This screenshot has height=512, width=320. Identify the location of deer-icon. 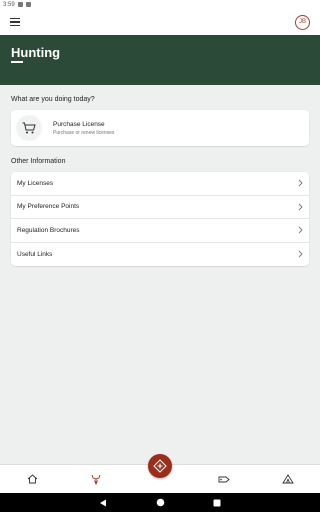
(96, 479).